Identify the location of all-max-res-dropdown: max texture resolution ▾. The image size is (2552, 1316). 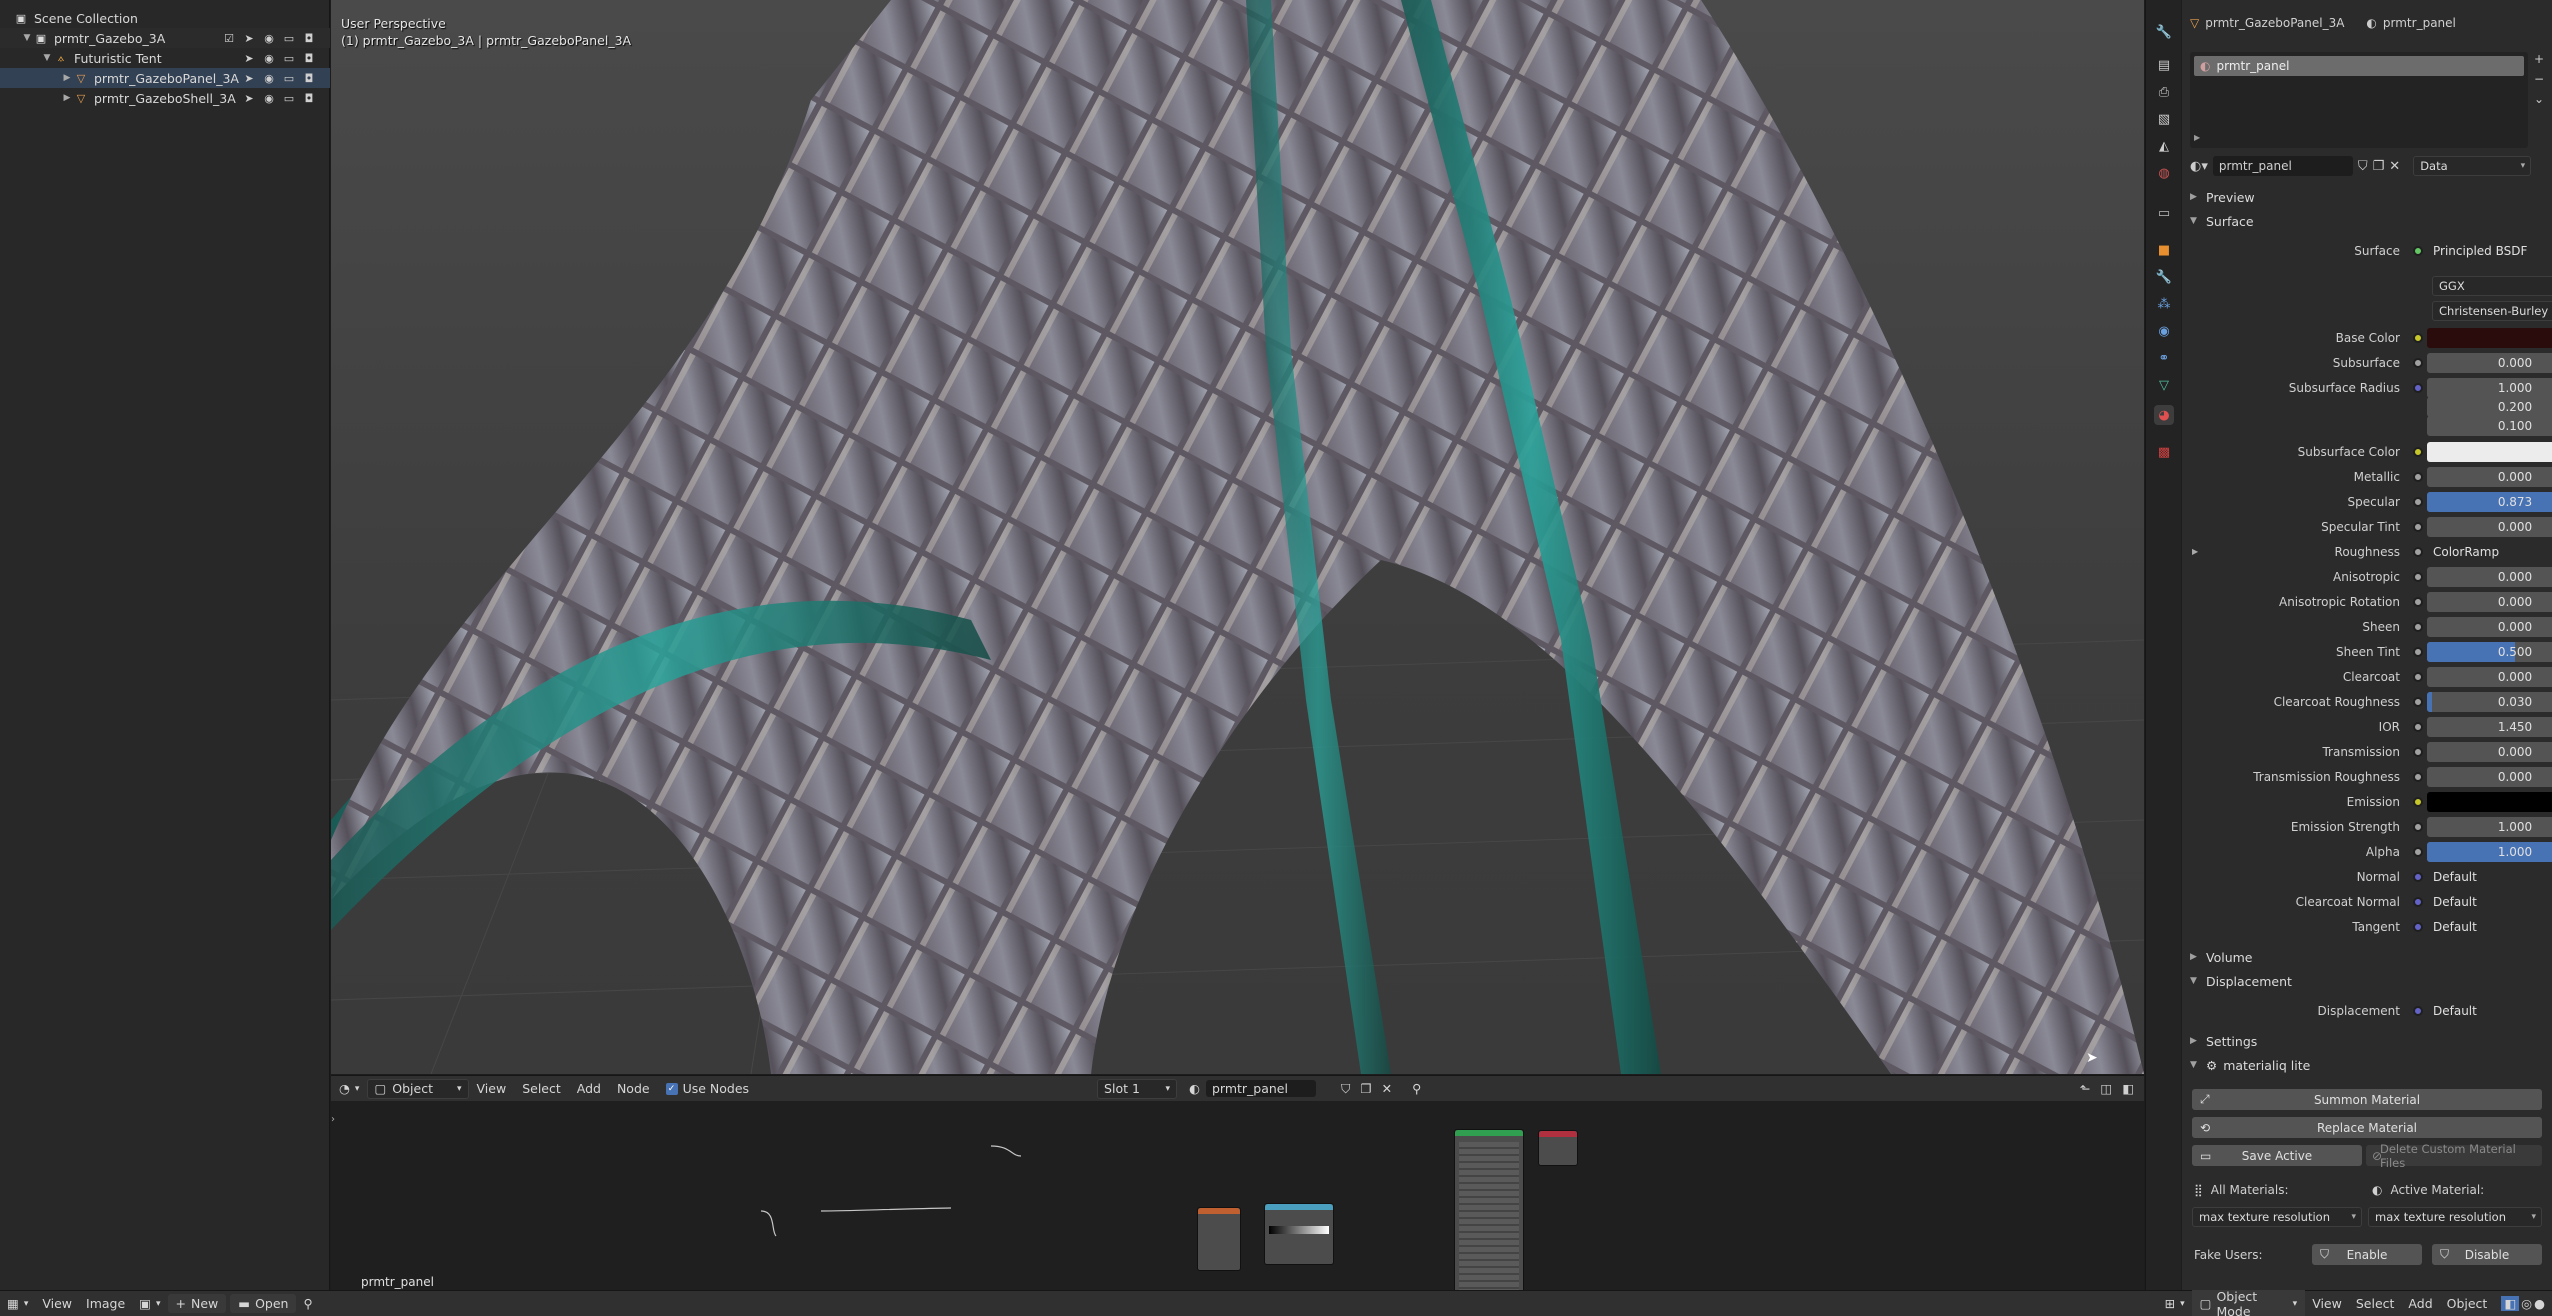
(2277, 1217).